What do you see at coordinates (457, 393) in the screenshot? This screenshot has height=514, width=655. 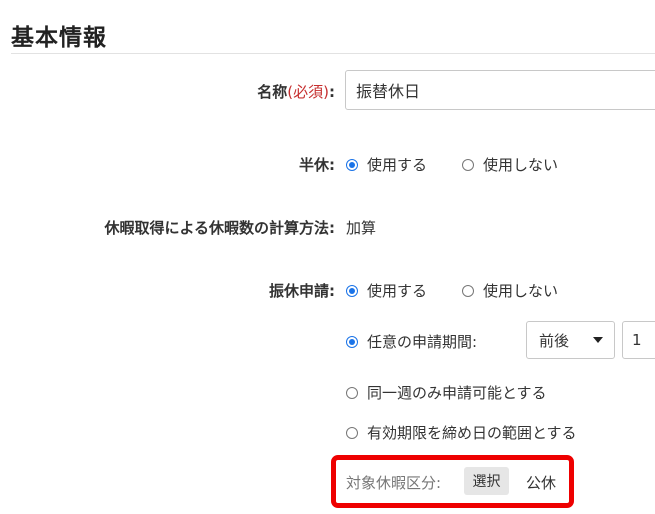 I see `period-same-week-label: 同一週のみ申請可能とする` at bounding box center [457, 393].